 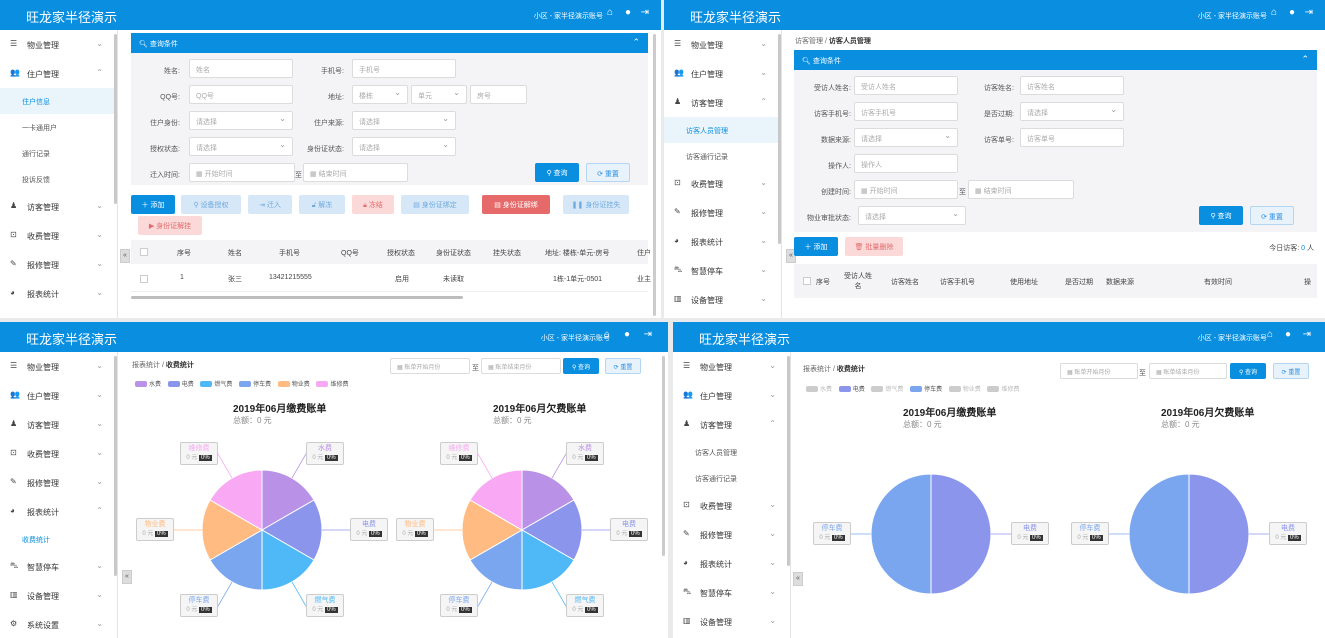 What do you see at coordinates (1305, 59) in the screenshot?
I see `chevron-up-icon: ⌃` at bounding box center [1305, 59].